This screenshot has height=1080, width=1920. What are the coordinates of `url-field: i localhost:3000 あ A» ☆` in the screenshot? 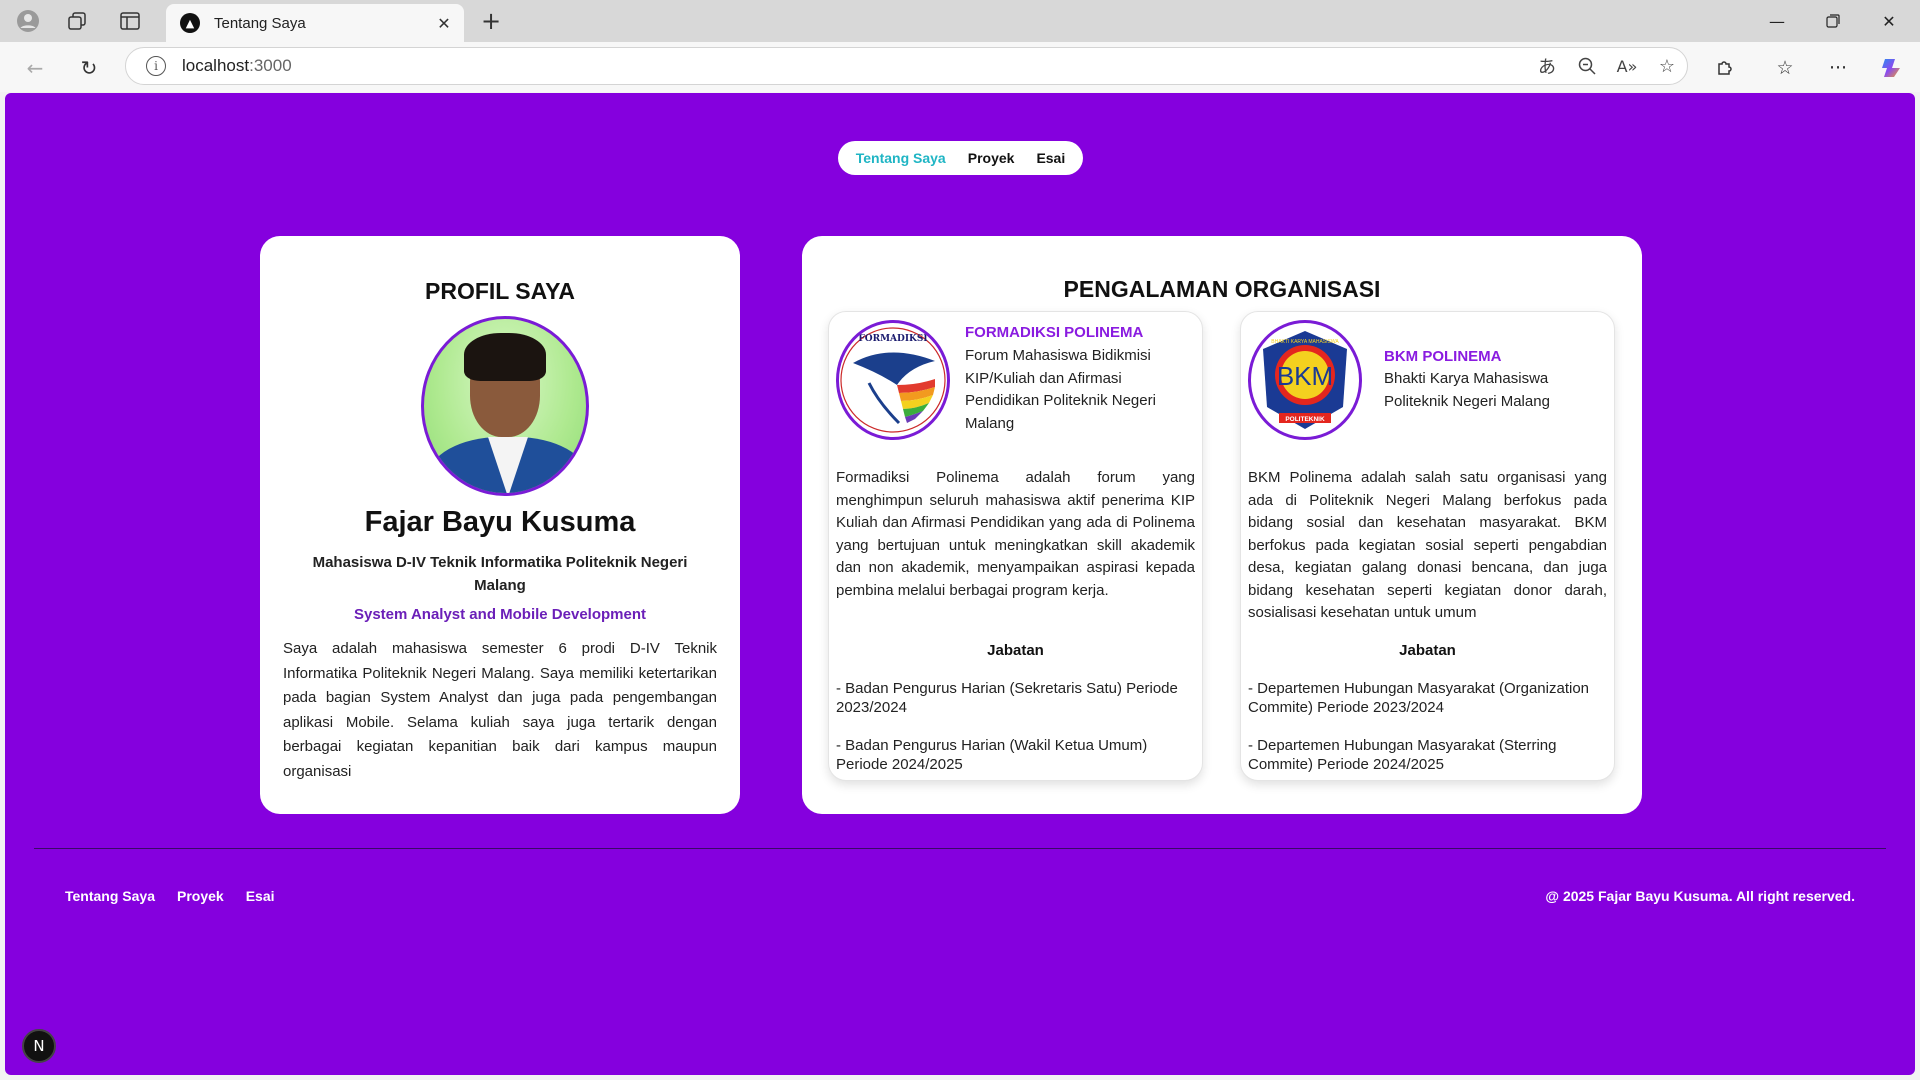 It's located at (906, 66).